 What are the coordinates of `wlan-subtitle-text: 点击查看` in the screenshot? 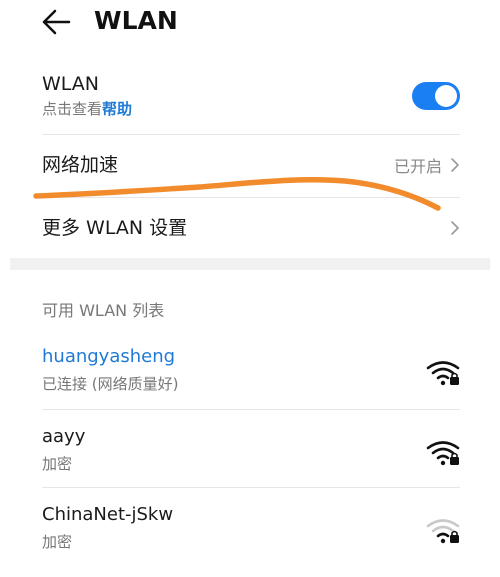 It's located at (72, 109).